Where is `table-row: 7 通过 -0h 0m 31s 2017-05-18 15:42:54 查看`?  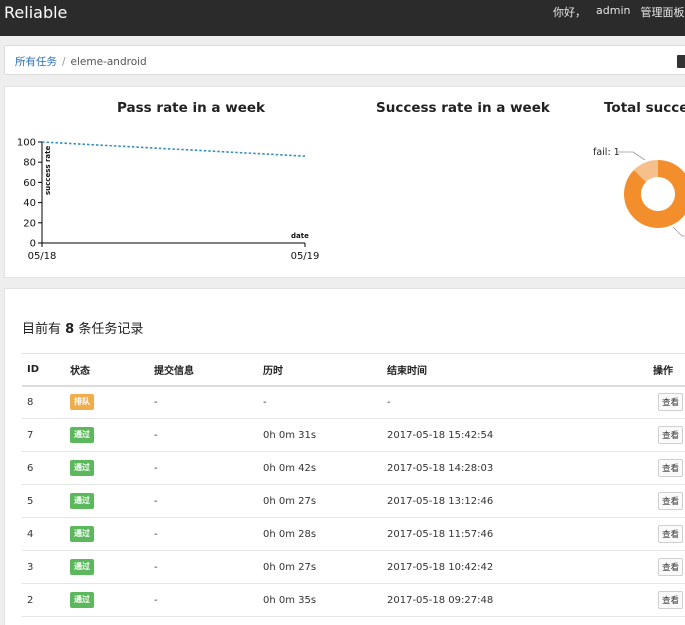
table-row: 7 通过 -0h 0m 31s 2017-05-18 15:42:54 查看 is located at coordinates (353, 435).